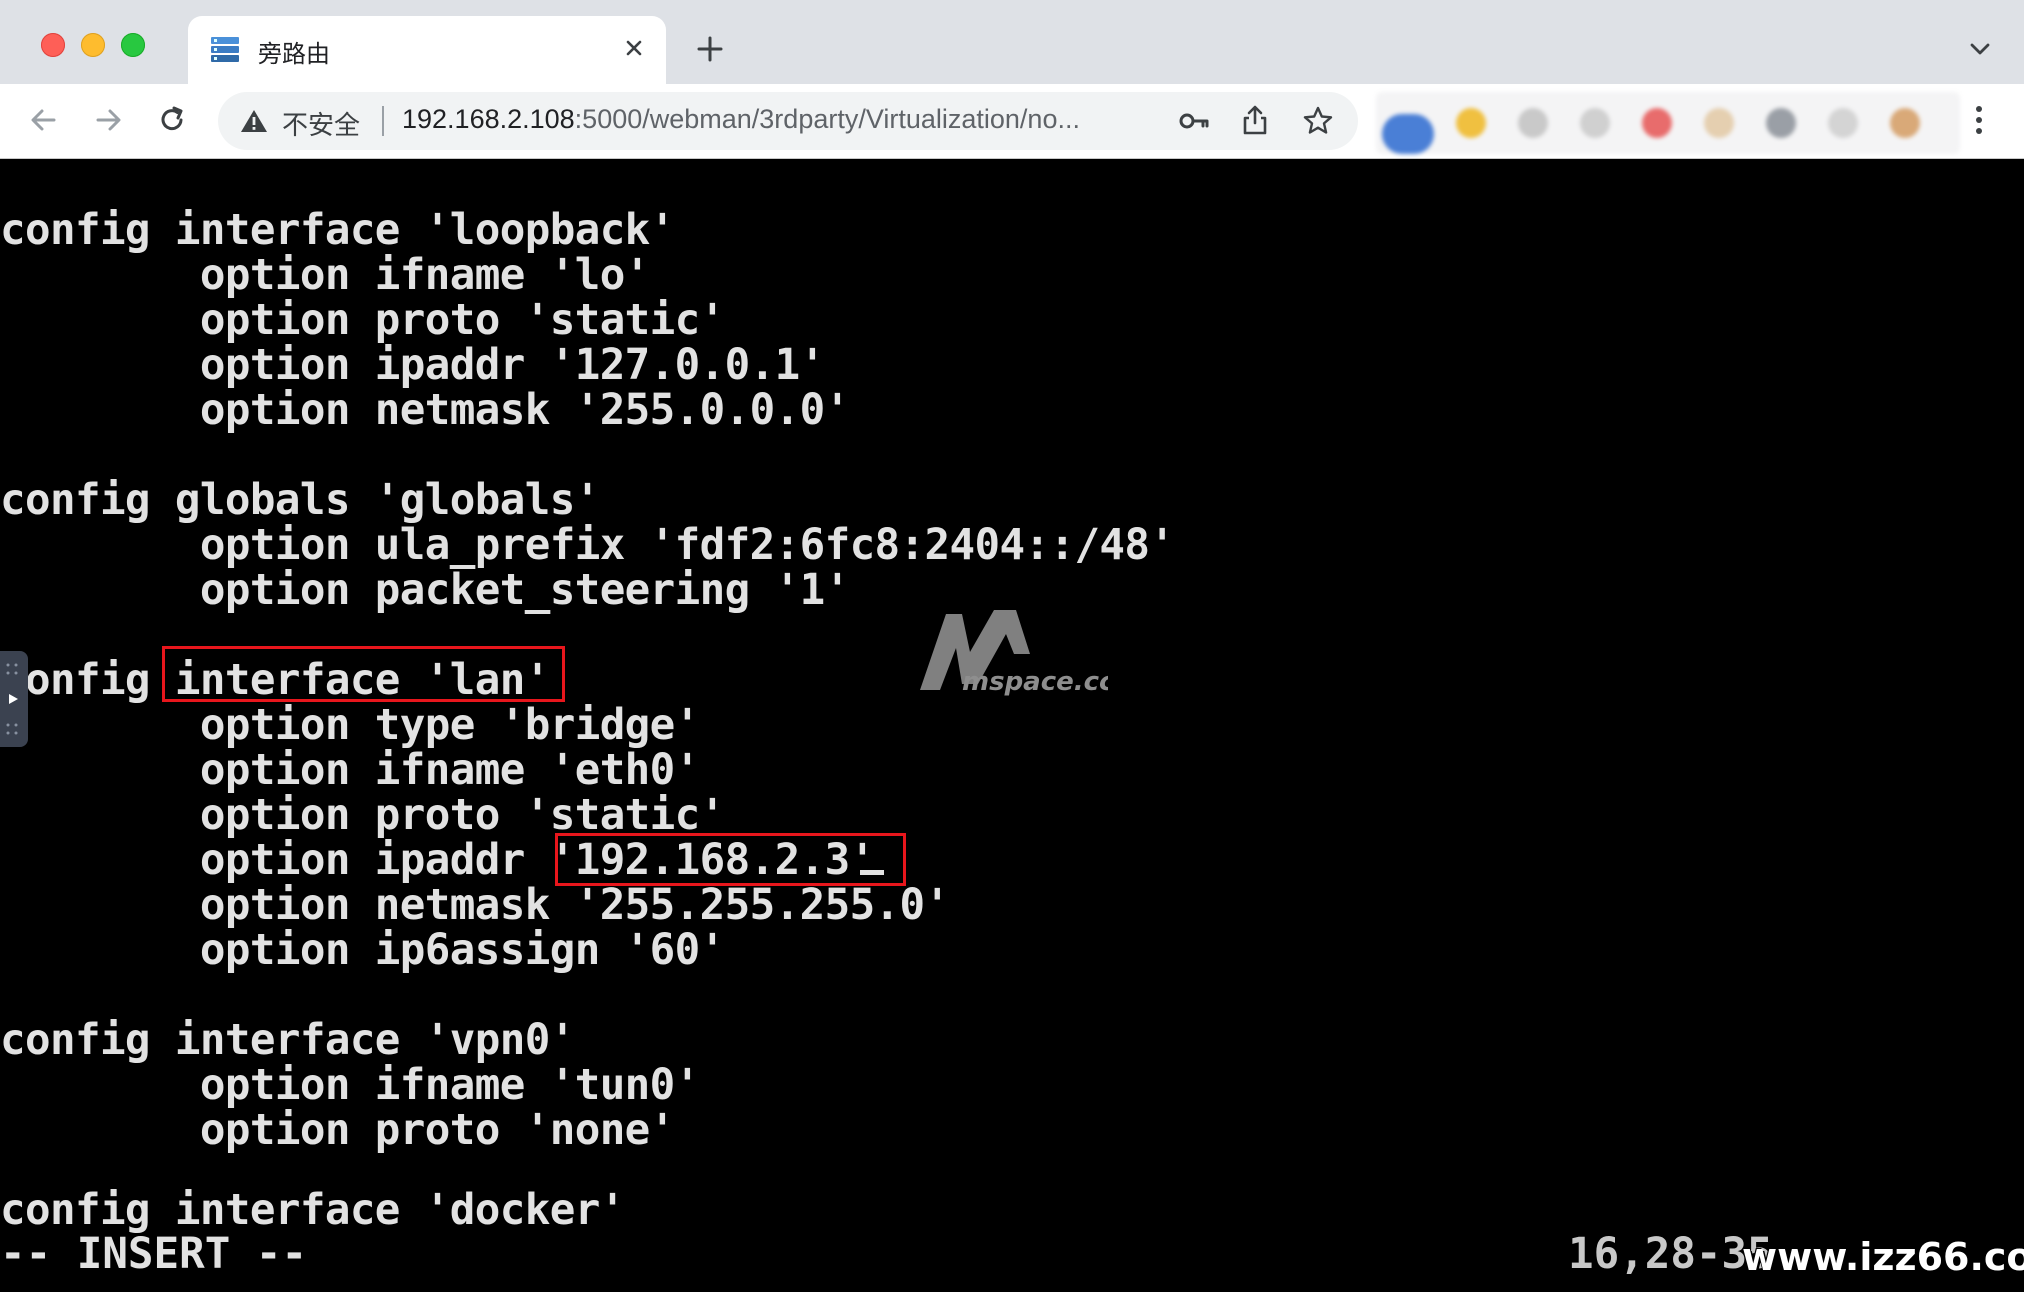 This screenshot has width=2024, height=1292. I want to click on watermark-text: www.izz66.com, so click(1883, 1257).